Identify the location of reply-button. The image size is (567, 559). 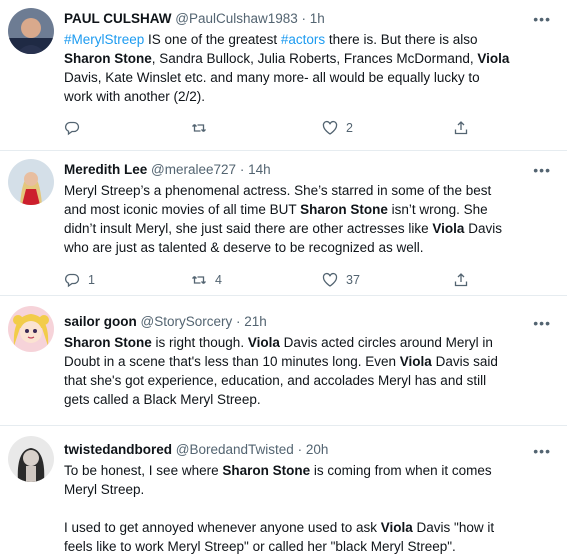
(72, 128).